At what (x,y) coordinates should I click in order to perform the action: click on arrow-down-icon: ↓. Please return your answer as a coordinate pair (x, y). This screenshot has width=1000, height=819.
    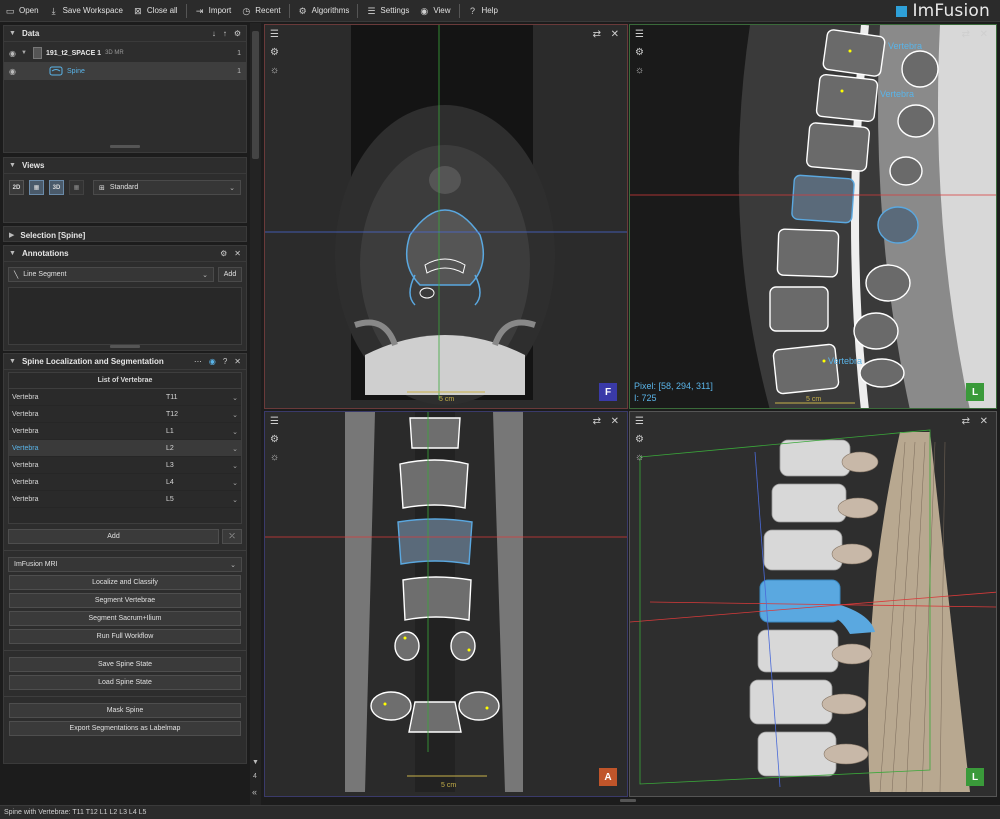
    Looking at the image, I should click on (214, 33).